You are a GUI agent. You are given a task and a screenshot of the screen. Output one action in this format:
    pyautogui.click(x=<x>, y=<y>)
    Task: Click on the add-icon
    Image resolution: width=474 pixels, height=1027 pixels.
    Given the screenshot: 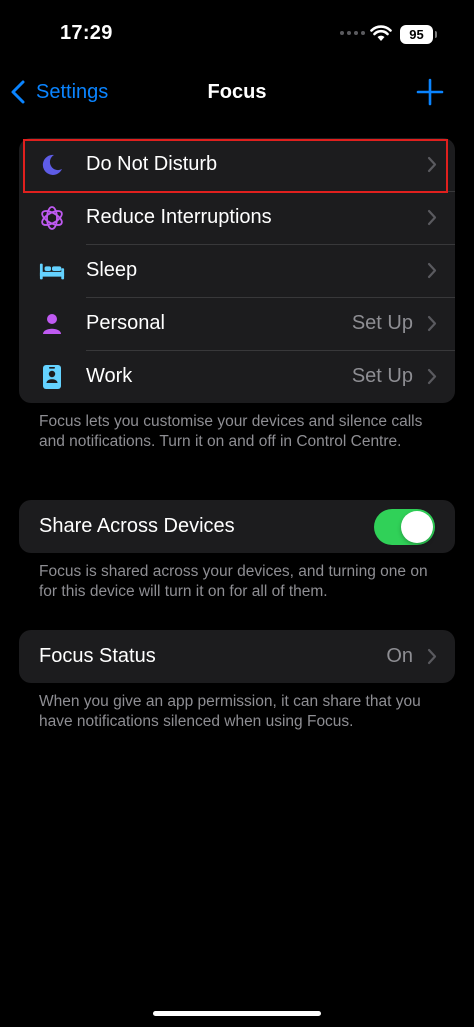 What is the action you would take?
    pyautogui.click(x=430, y=92)
    